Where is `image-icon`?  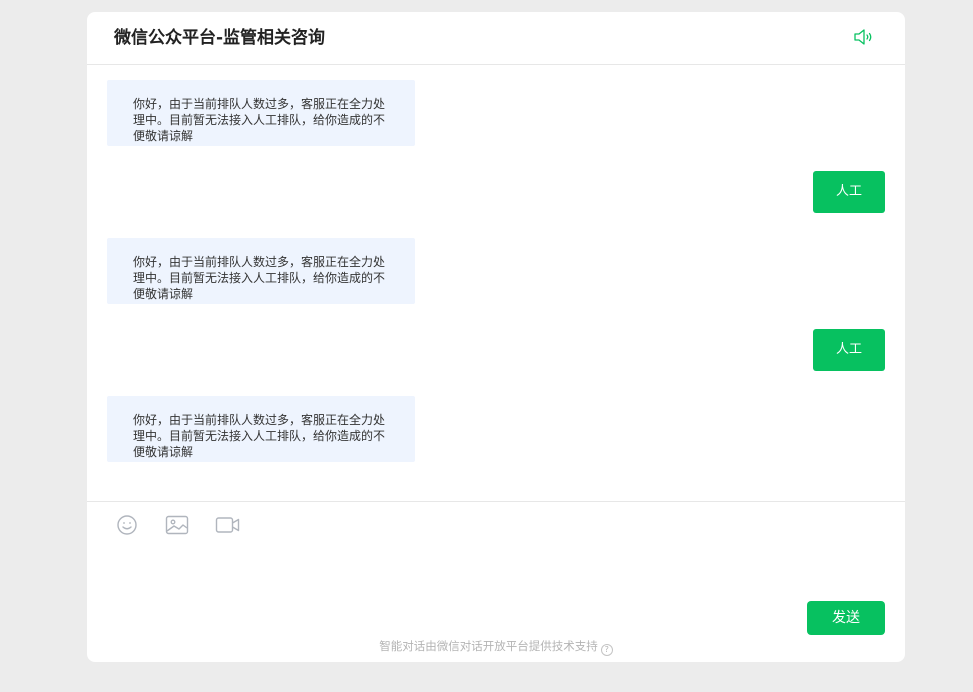 image-icon is located at coordinates (177, 527).